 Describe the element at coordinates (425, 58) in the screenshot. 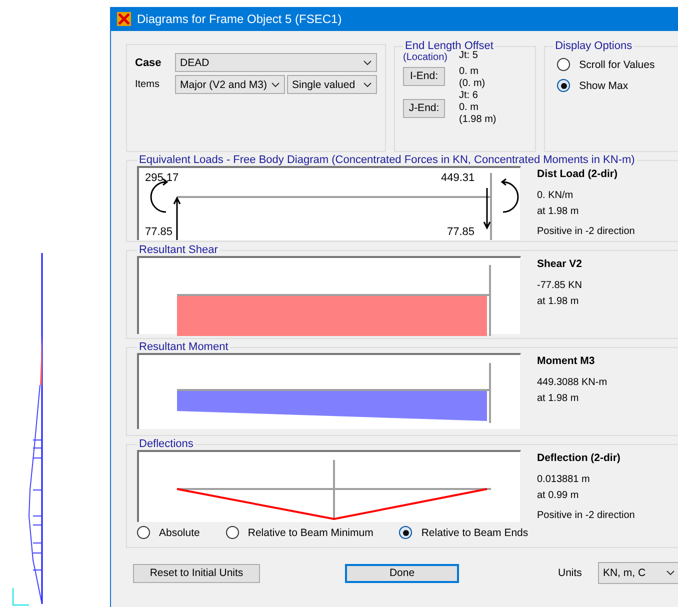

I see `group-subtitle: (Location)` at that location.